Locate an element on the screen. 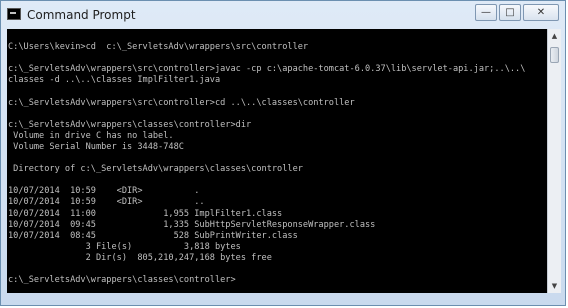 The height and width of the screenshot is (308, 568). window-bottom-frame is located at coordinates (283, 298).